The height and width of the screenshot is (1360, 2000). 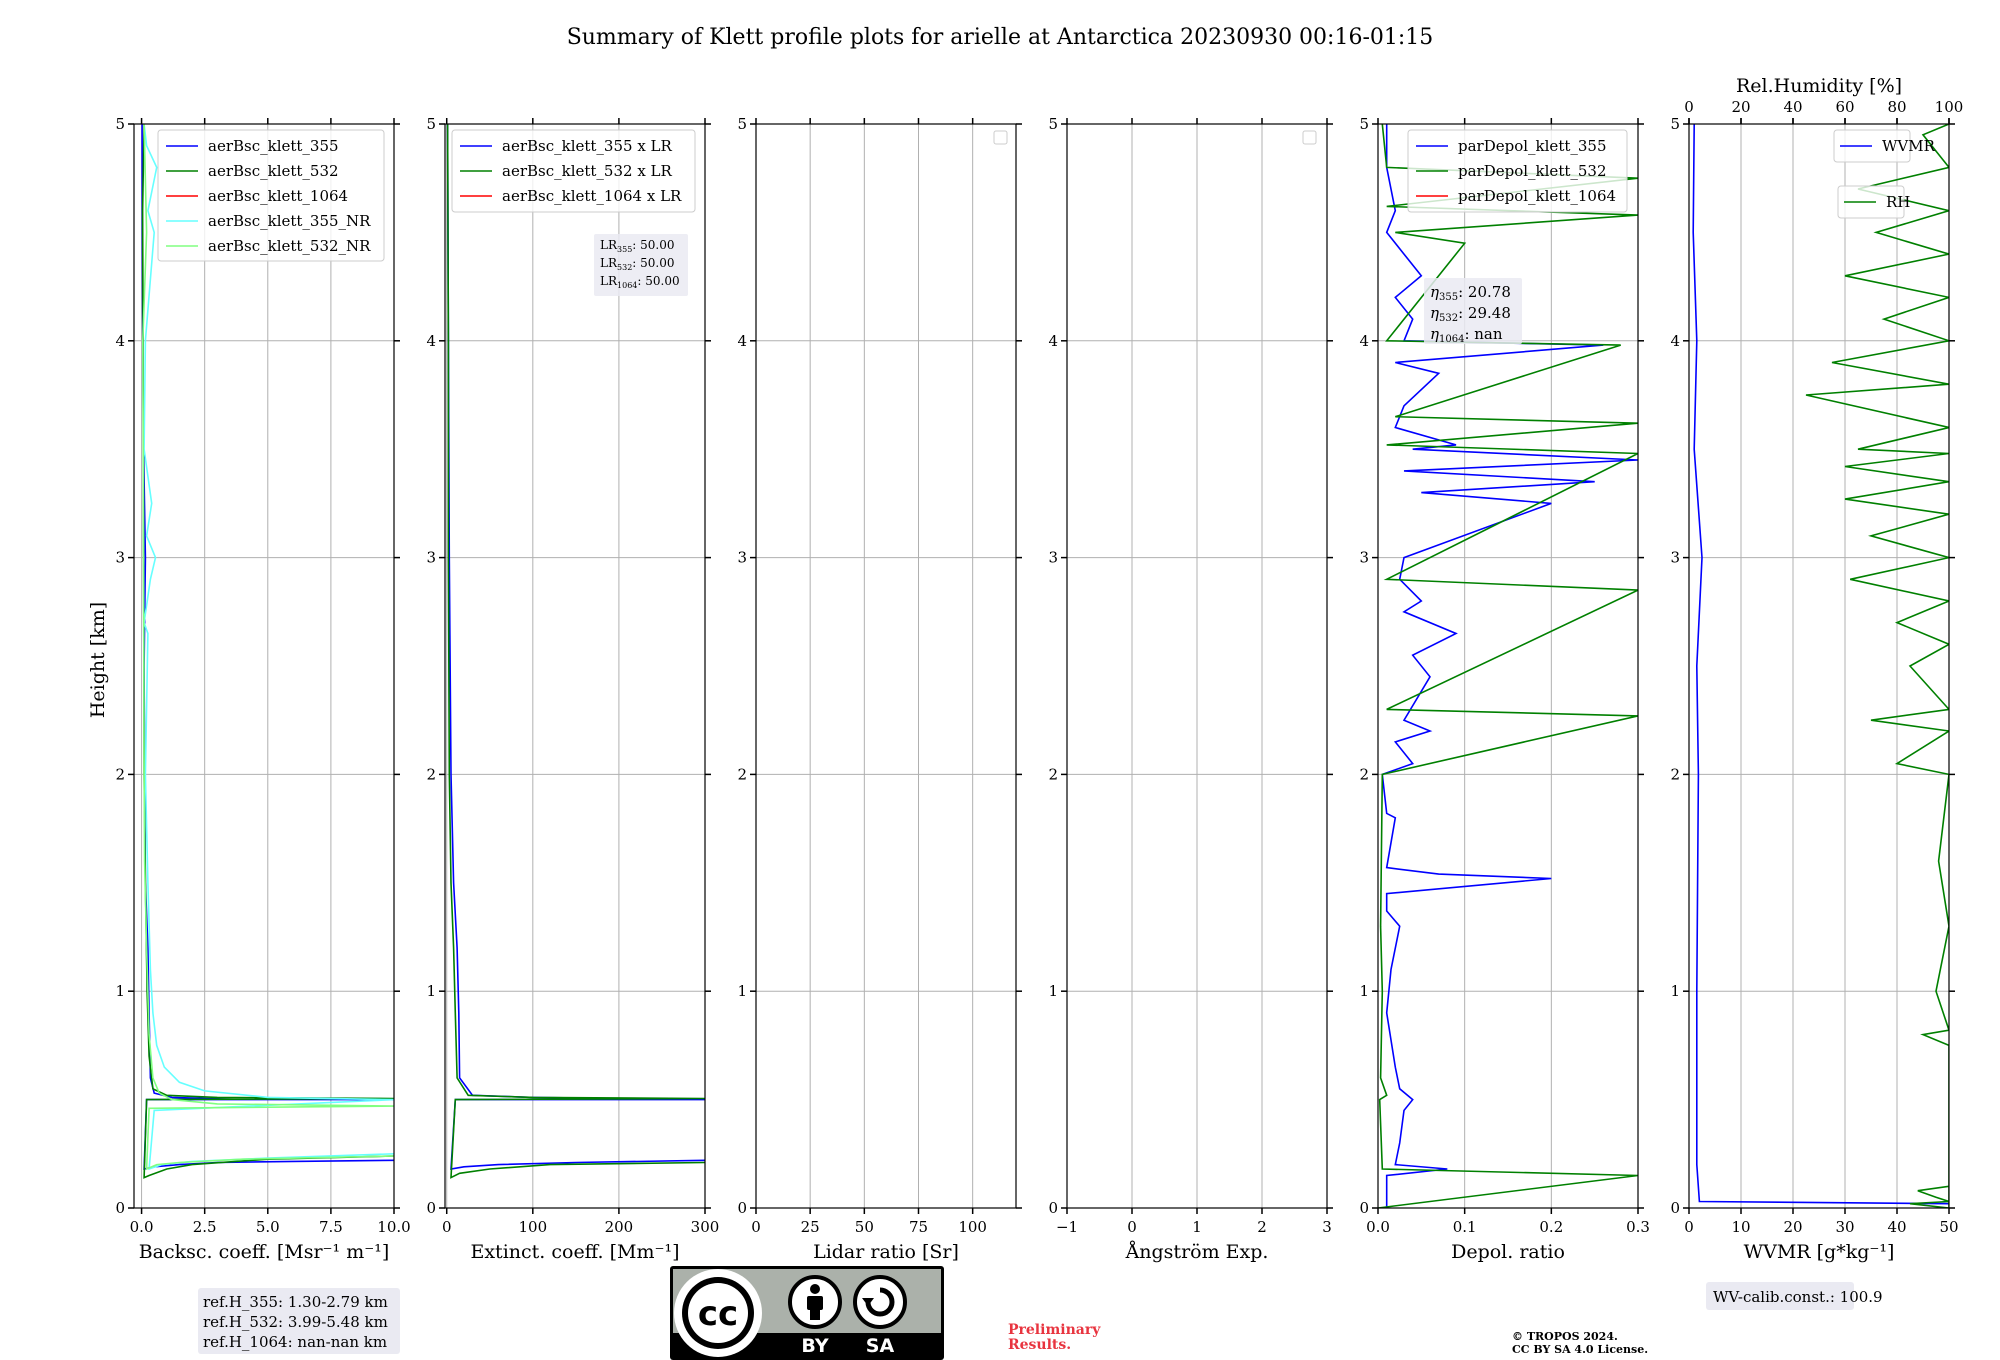 I want to click on legend-label: aerBsc_klett_355 x LR, so click(x=587, y=146).